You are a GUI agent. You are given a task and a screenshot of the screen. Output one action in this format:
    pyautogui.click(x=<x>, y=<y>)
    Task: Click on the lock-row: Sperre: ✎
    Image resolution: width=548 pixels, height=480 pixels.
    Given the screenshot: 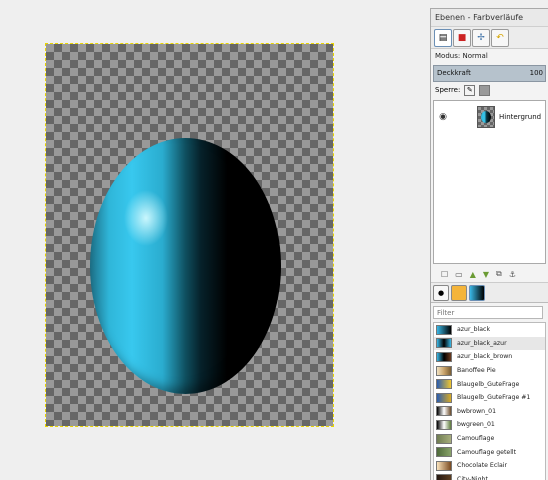 What is the action you would take?
    pyautogui.click(x=489, y=90)
    